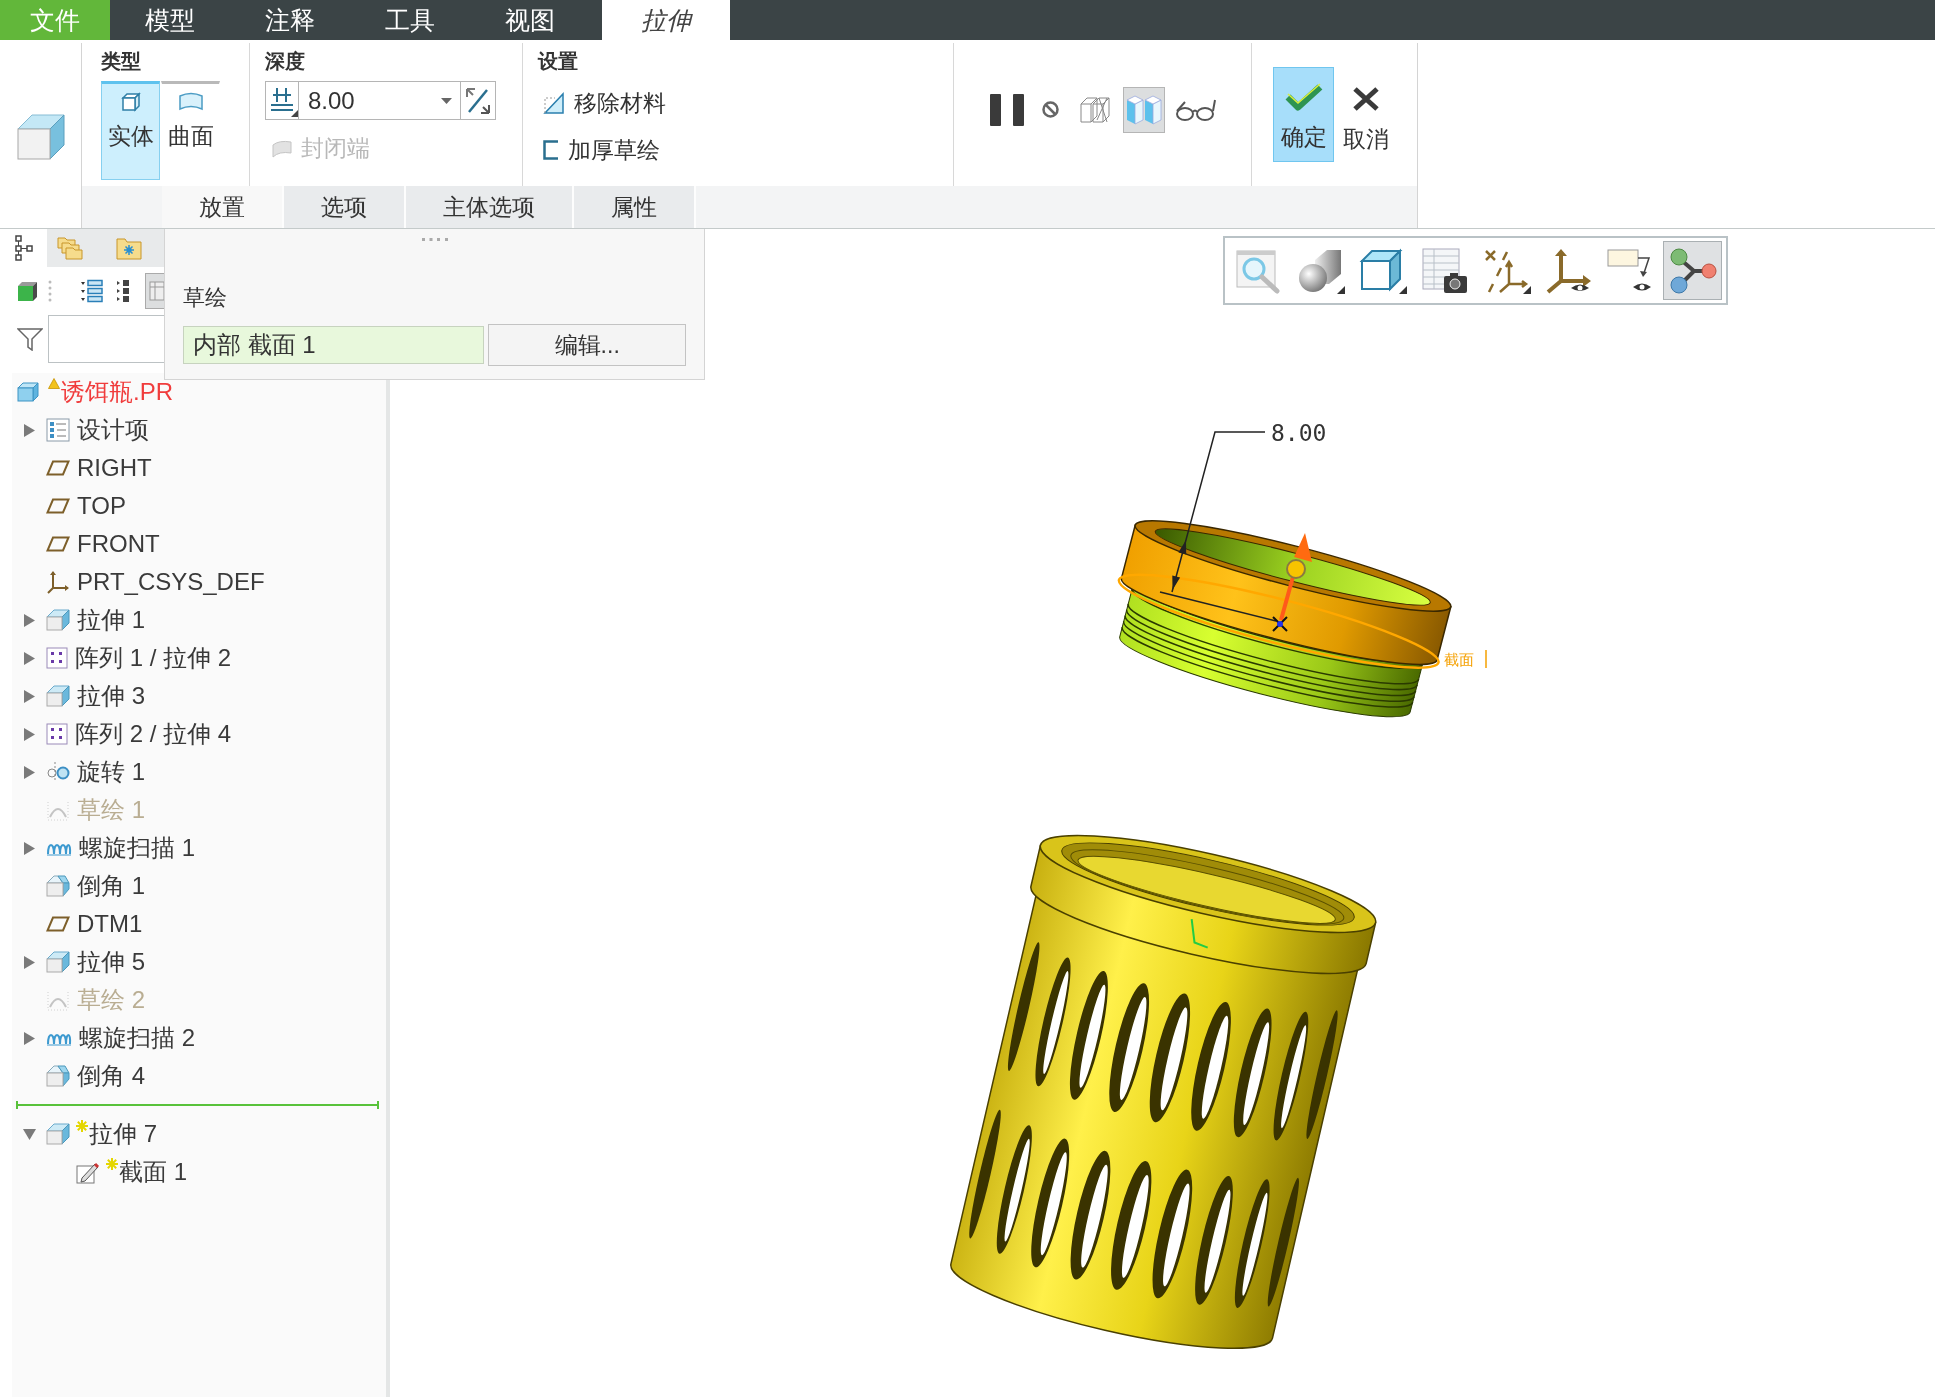 Image resolution: width=1935 pixels, height=1397 pixels. Describe the element at coordinates (1280, 624) in the screenshot. I see `sketch-origin-icon` at that location.